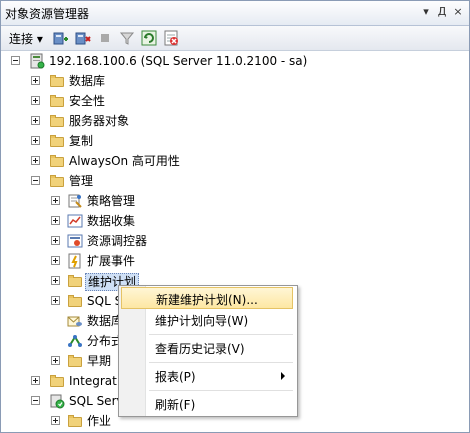 The image size is (470, 433). I want to click on menu-item-maintenance-plan-wizard: 维护计划向导(W), so click(207, 320).